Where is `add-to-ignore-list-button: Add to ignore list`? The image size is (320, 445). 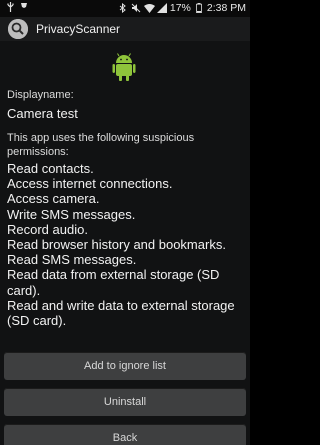 add-to-ignore-list-button: Add to ignore list is located at coordinates (125, 366).